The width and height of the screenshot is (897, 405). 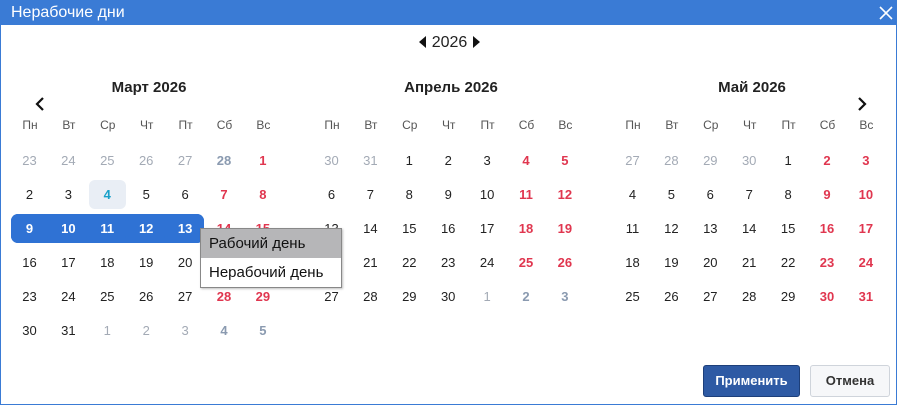 I want to click on next-month-chevron-icon, so click(x=861, y=104).